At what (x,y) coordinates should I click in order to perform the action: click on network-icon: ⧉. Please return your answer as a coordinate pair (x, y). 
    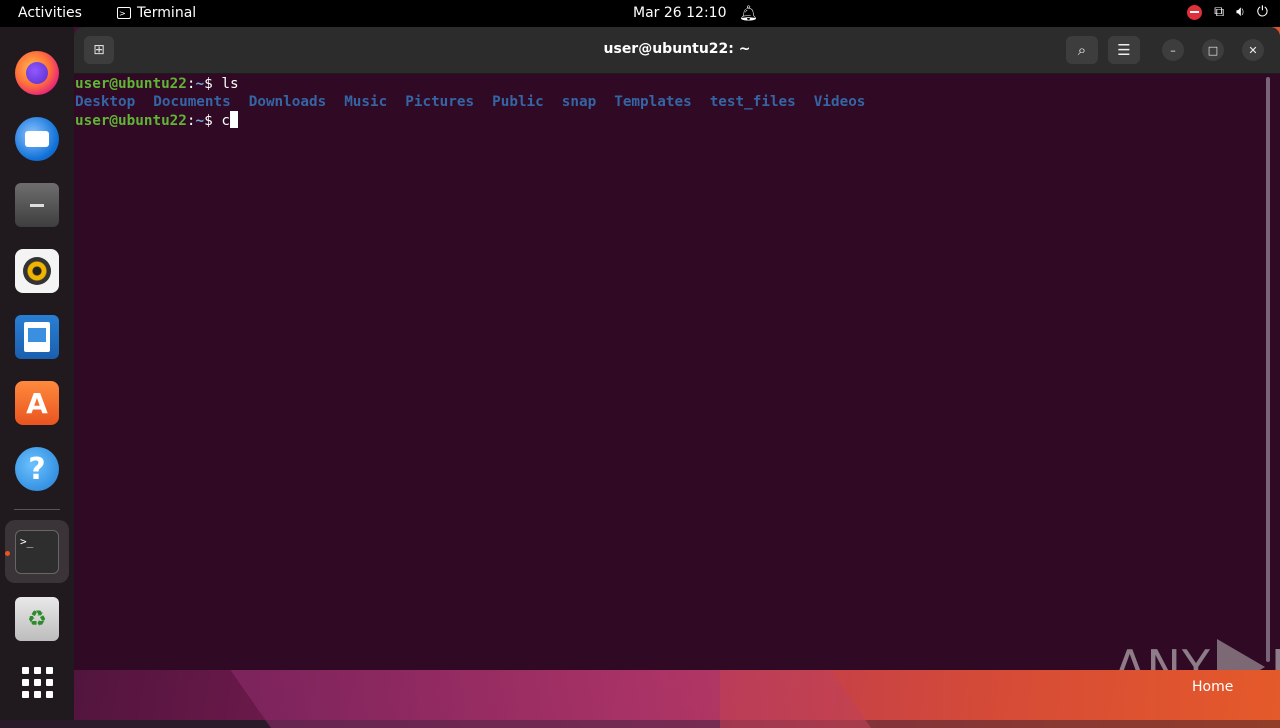
    Looking at the image, I should click on (1219, 12).